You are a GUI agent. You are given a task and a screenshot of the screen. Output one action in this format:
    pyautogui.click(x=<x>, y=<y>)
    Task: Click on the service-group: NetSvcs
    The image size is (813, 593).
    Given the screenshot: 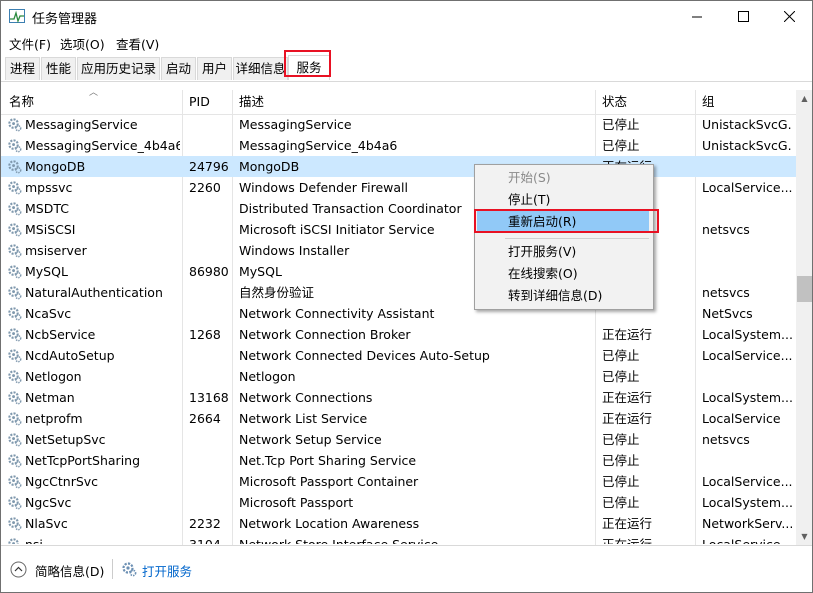 What is the action you would take?
    pyautogui.click(x=727, y=313)
    